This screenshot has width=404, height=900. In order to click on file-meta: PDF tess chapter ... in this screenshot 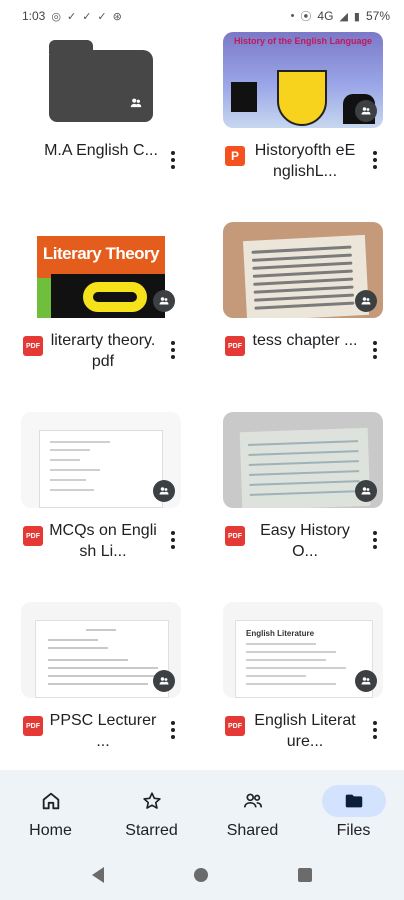, I will do `click(304, 354)`.